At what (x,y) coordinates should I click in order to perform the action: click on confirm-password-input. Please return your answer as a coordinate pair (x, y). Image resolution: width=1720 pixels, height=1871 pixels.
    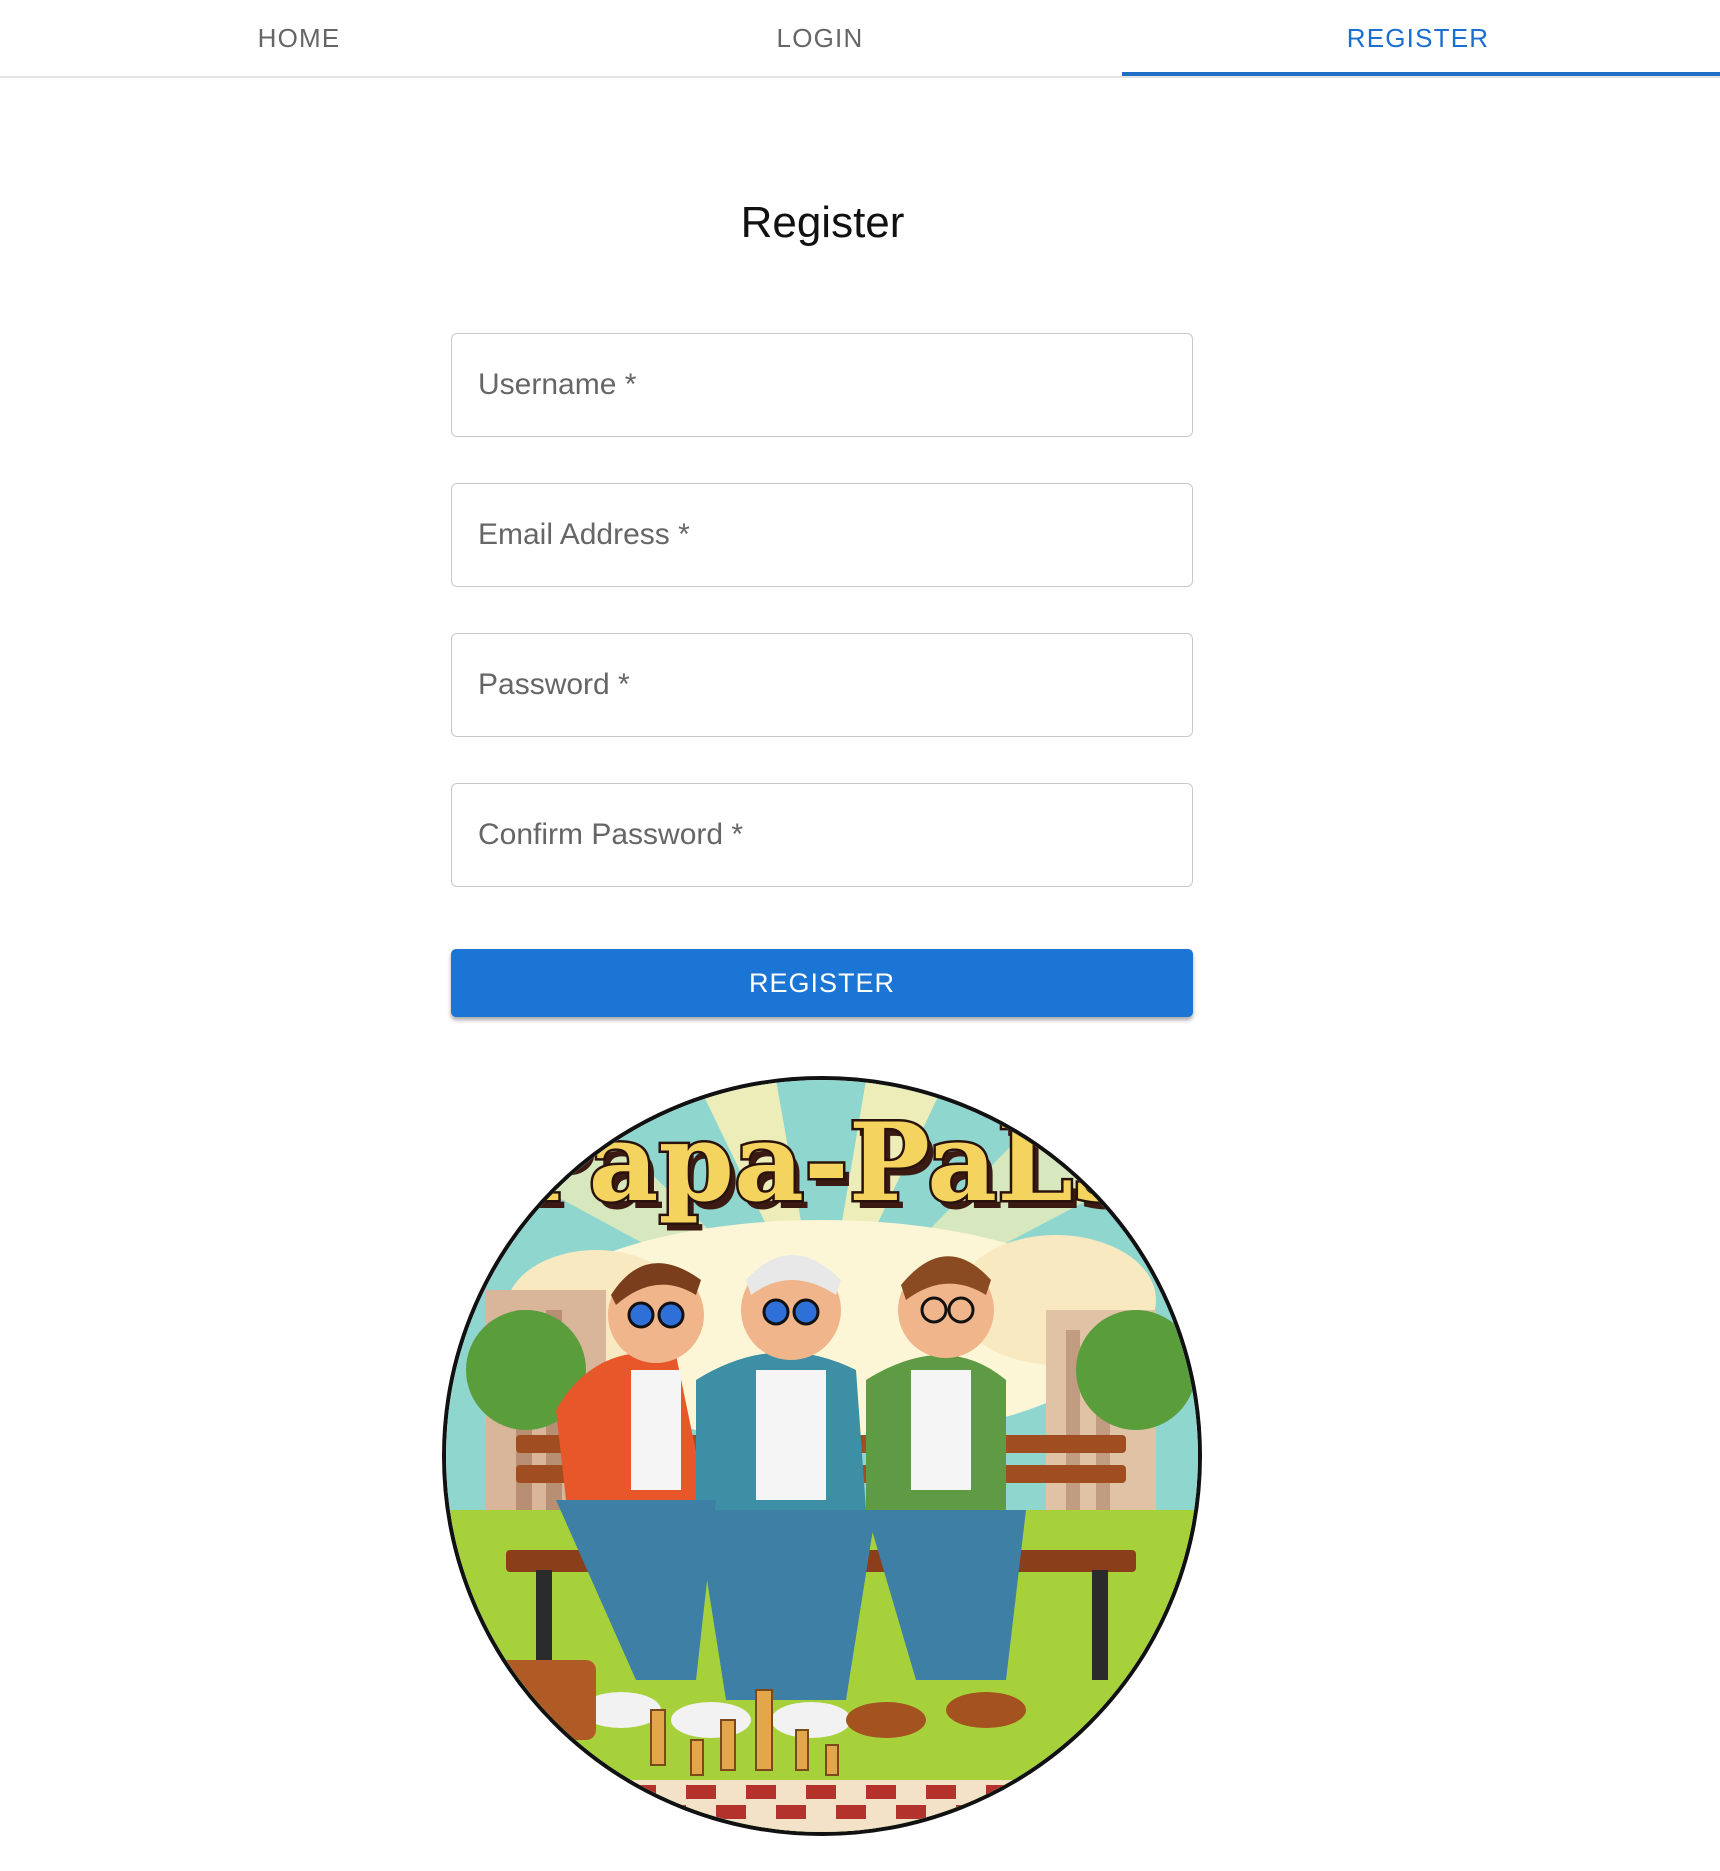
    Looking at the image, I should click on (822, 835).